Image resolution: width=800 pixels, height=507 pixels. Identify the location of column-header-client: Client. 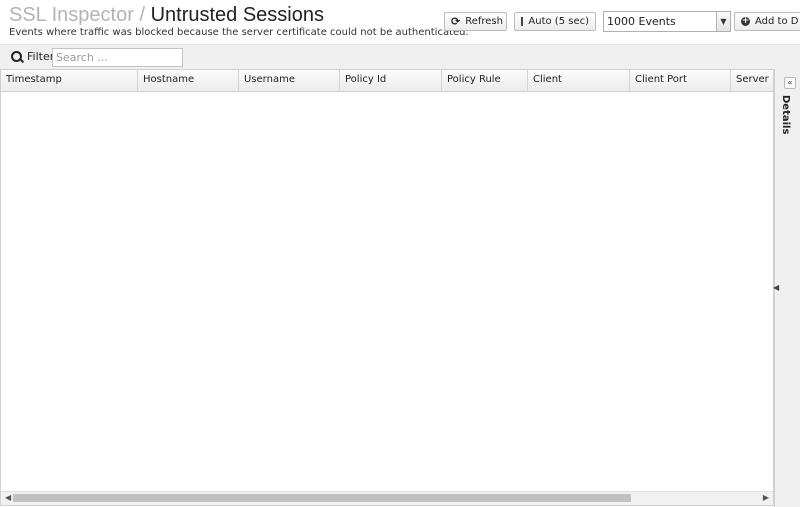
(579, 80).